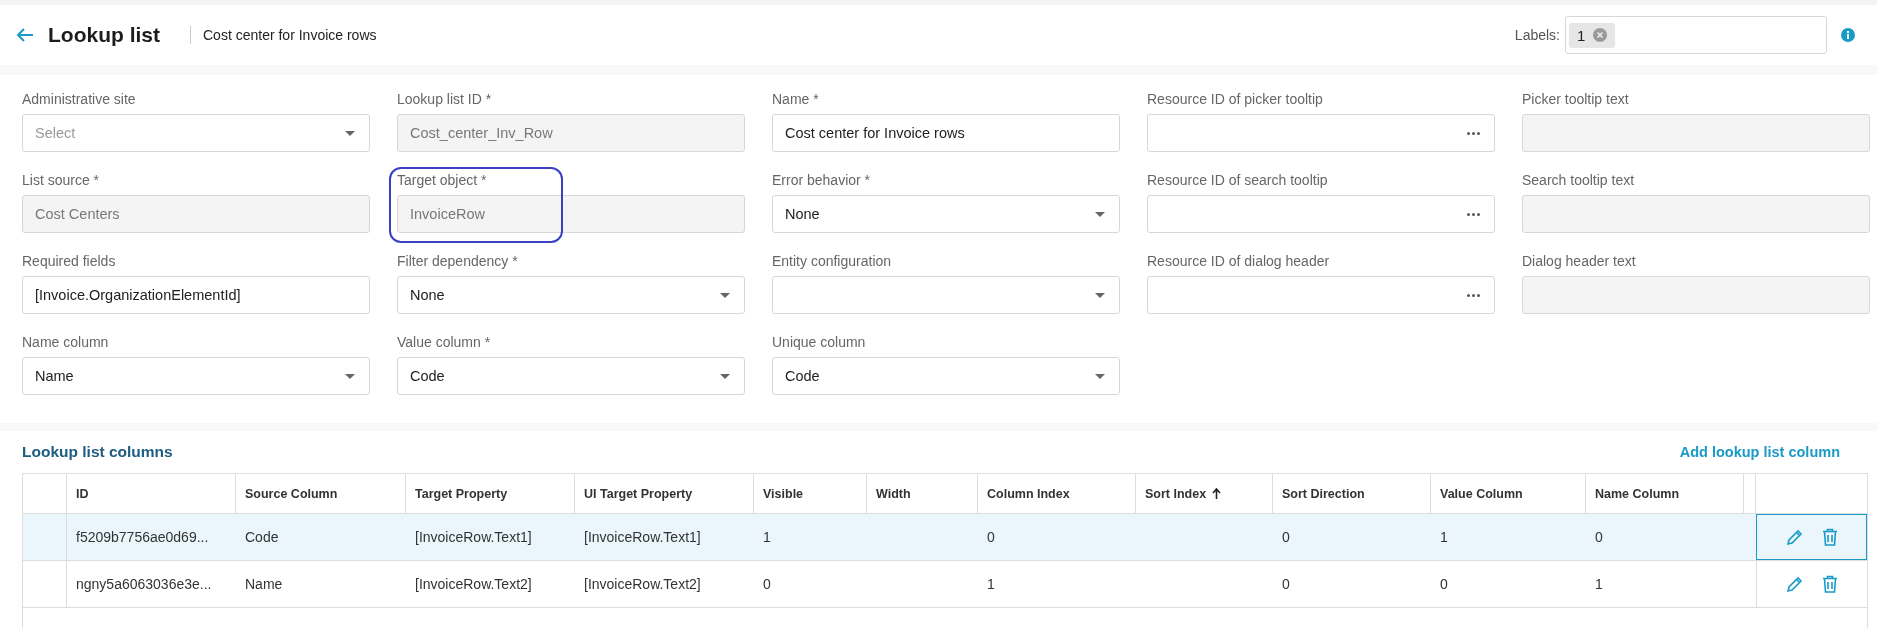 Image resolution: width=1877 pixels, height=636 pixels. What do you see at coordinates (1696, 35) in the screenshot?
I see `labels-field: 1` at bounding box center [1696, 35].